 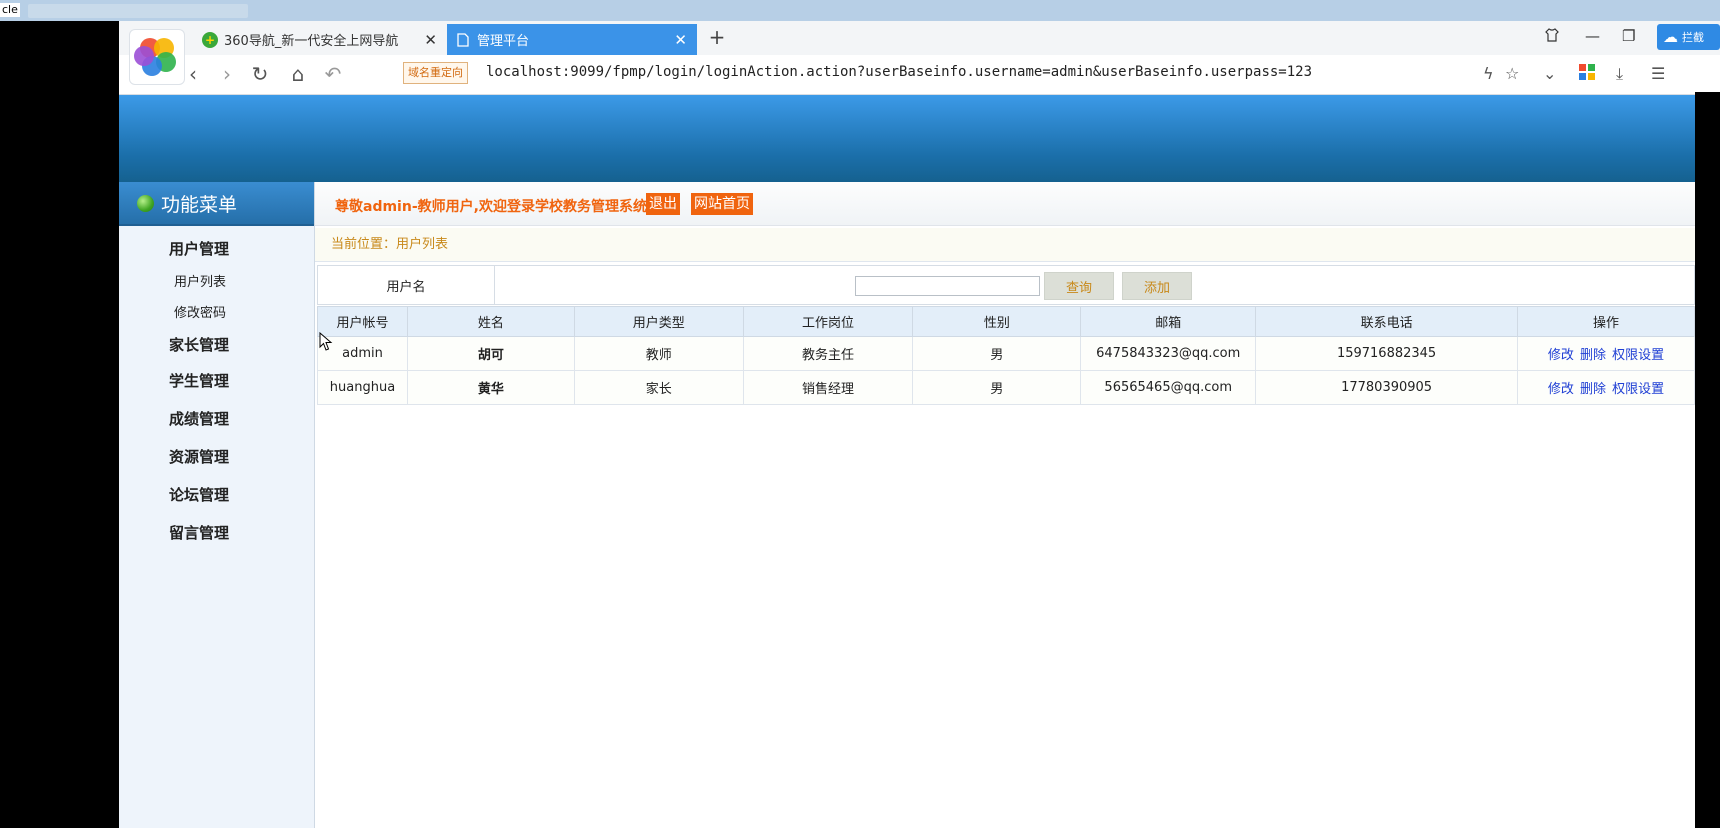 What do you see at coordinates (260, 74) in the screenshot?
I see `refresh-icon: ↻` at bounding box center [260, 74].